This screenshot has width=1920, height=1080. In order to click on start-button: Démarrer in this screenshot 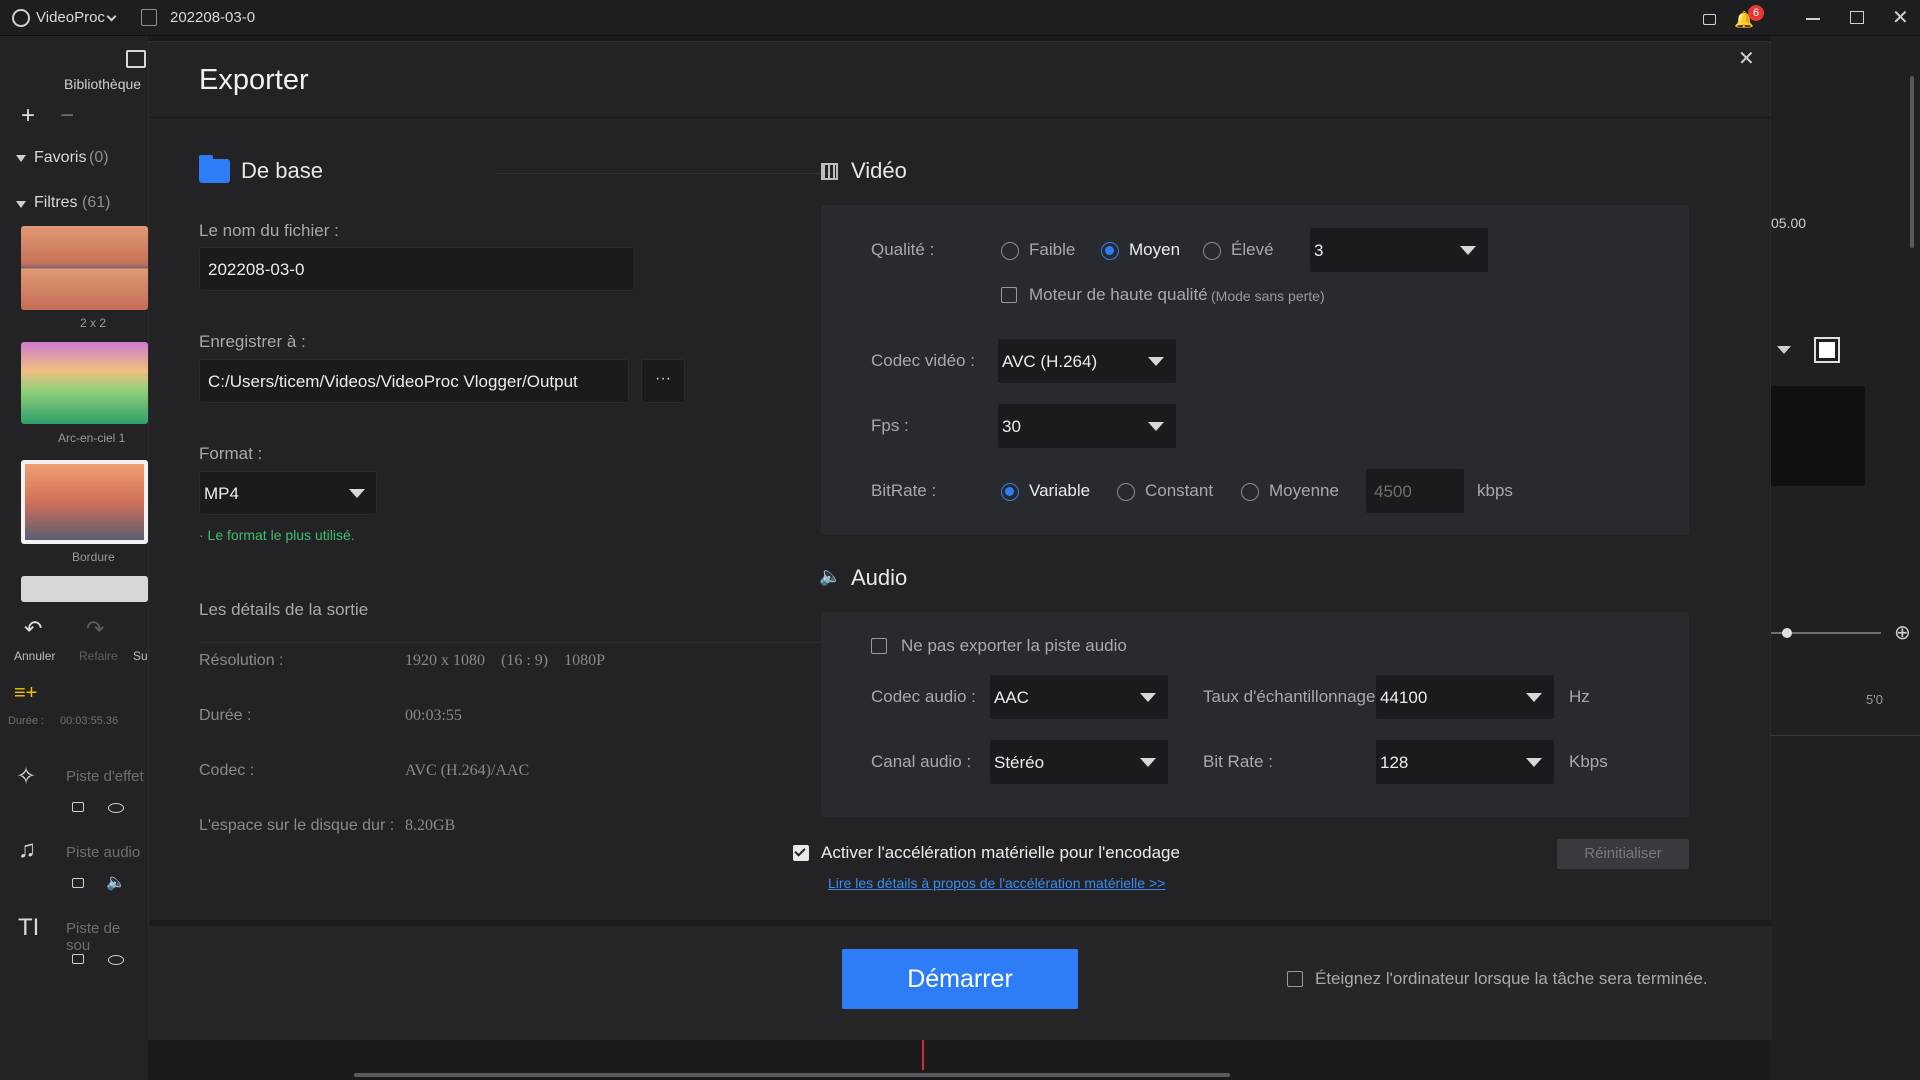, I will do `click(960, 979)`.